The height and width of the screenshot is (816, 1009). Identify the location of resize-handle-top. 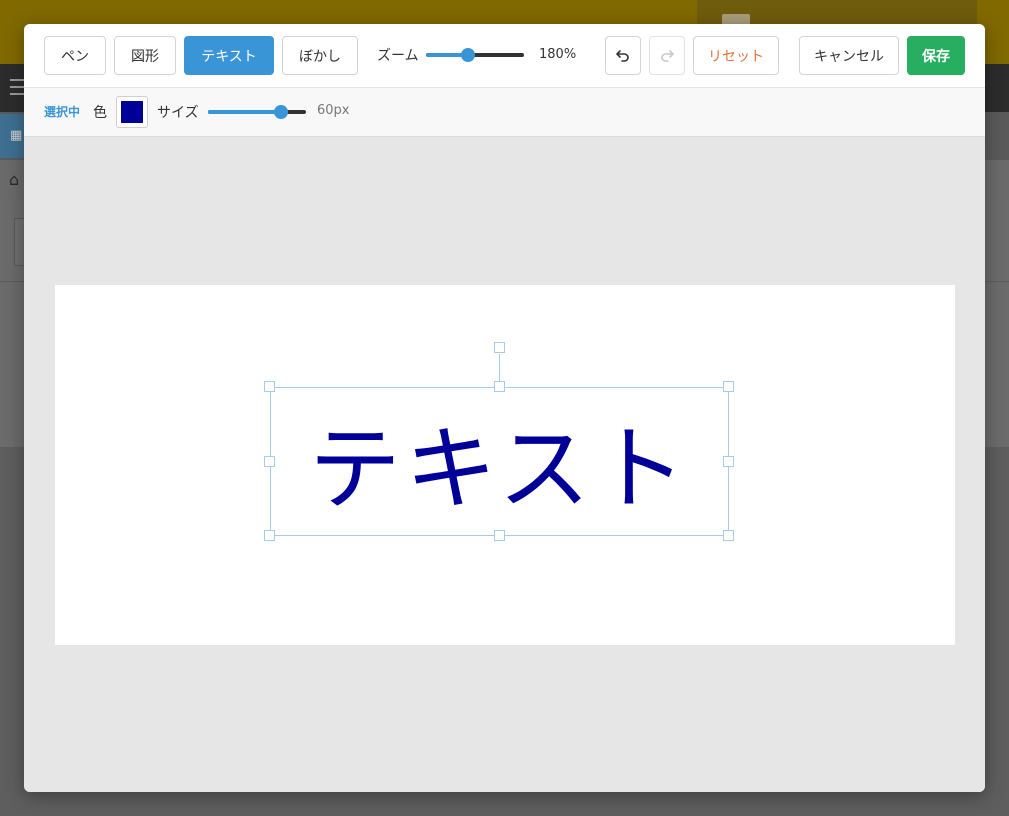
(499, 386).